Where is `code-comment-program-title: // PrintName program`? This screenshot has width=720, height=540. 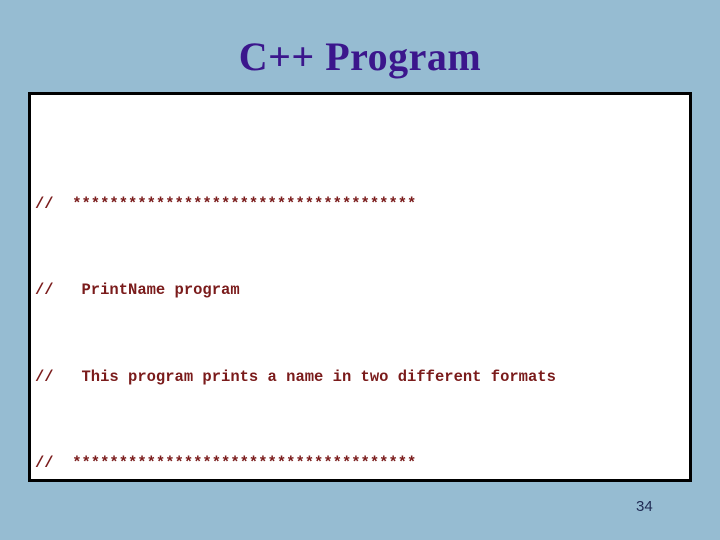 code-comment-program-title: // PrintName program is located at coordinates (137, 290).